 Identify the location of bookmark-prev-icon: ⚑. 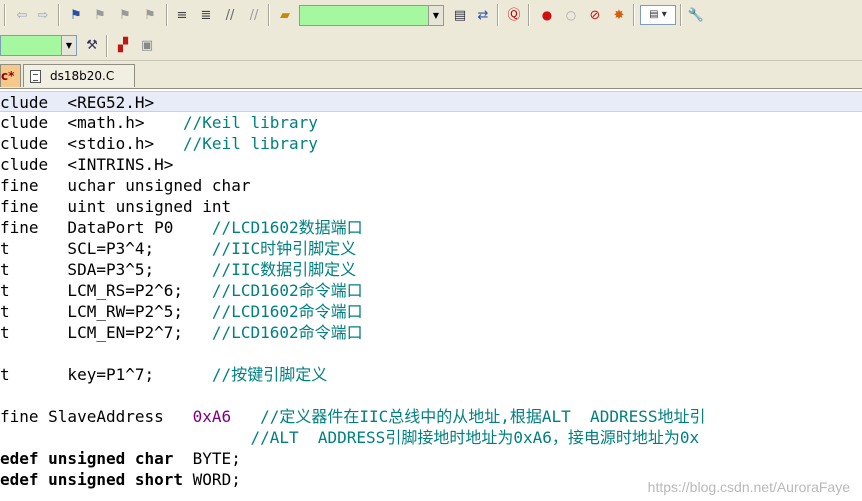
(100, 15).